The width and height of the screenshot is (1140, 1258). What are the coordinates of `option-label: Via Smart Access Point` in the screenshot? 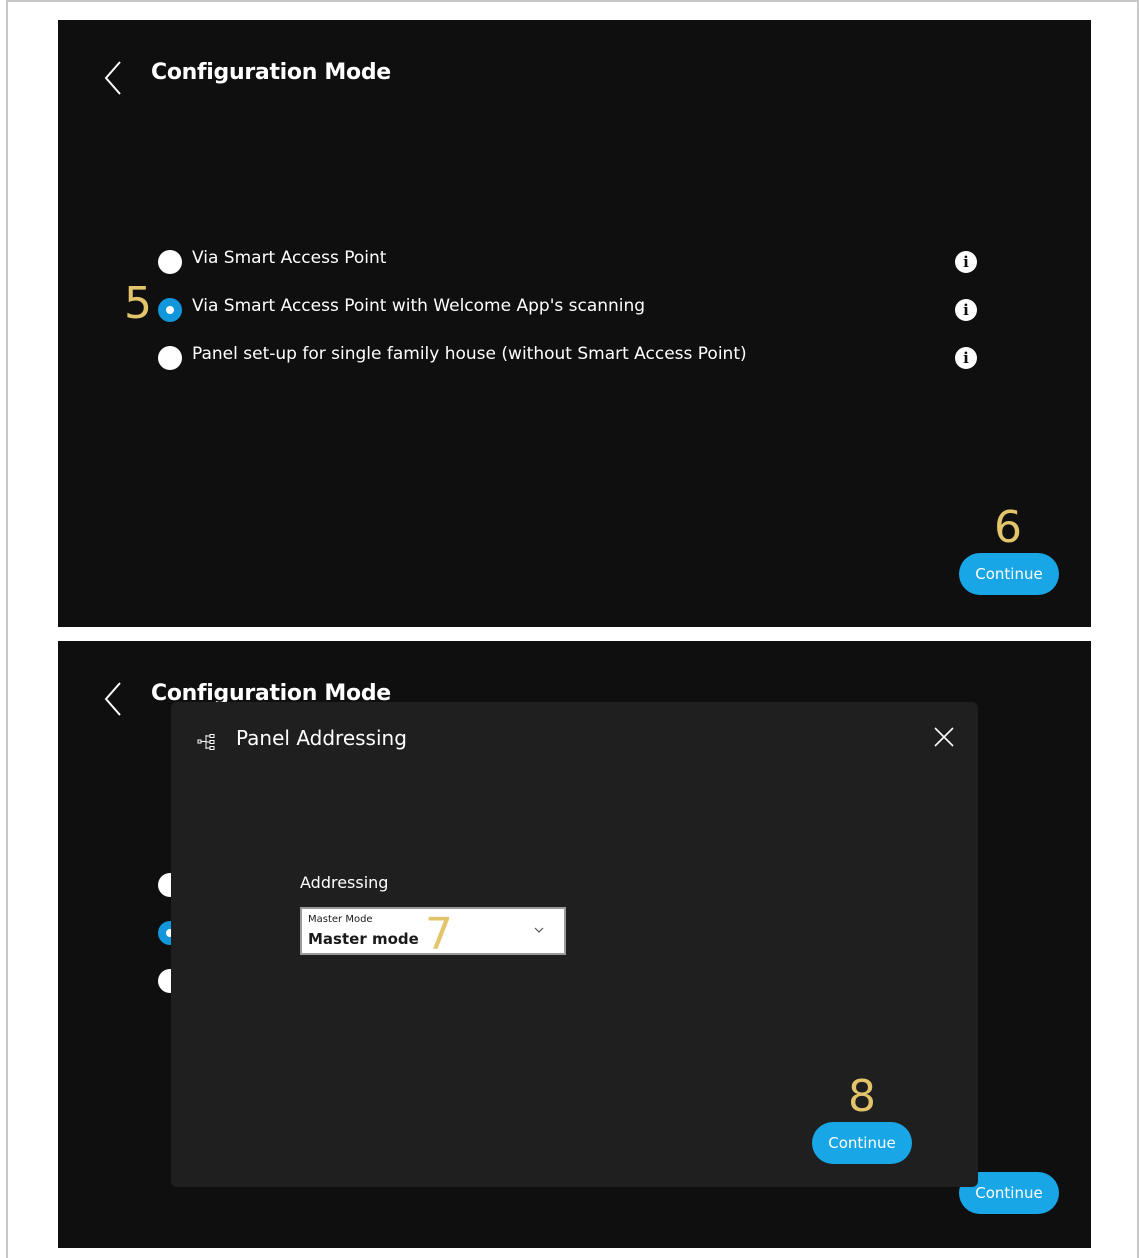 It's located at (289, 258).